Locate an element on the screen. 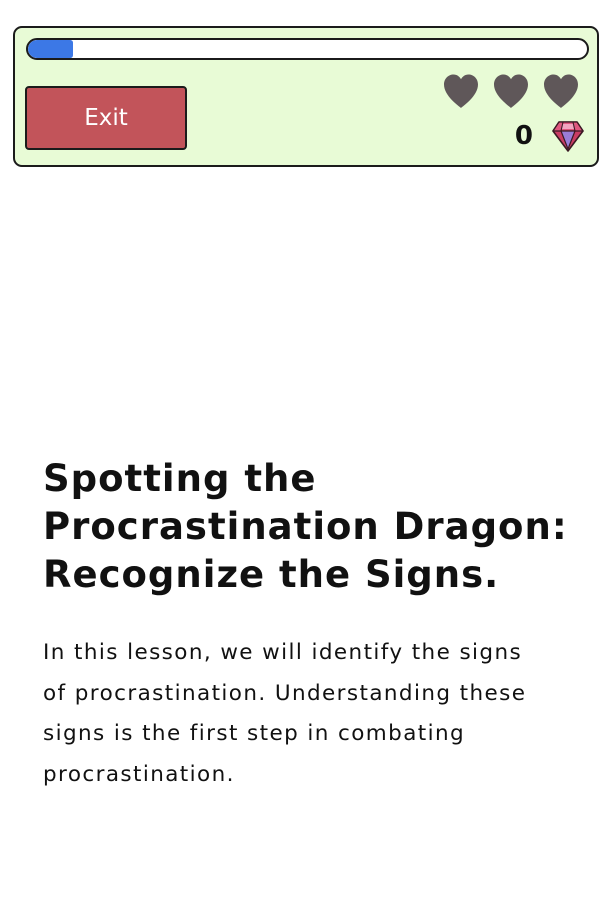 The height and width of the screenshot is (904, 616). gem-counter: 0 is located at coordinates (550, 136).